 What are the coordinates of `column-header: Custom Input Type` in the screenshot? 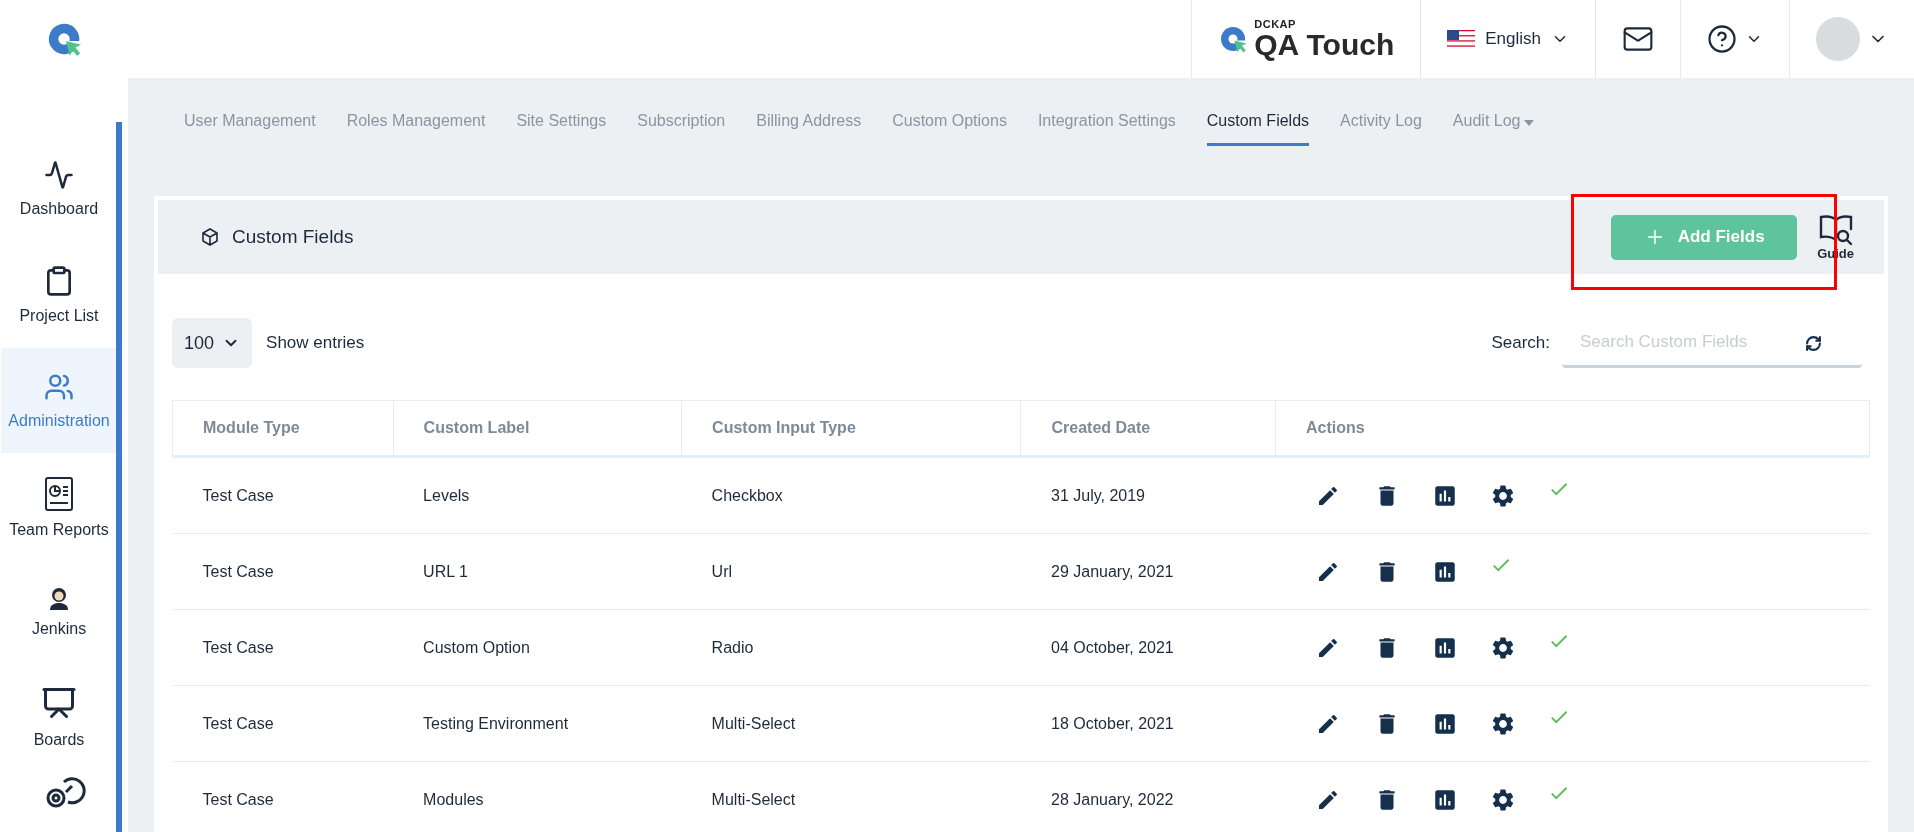 It's located at (851, 428).